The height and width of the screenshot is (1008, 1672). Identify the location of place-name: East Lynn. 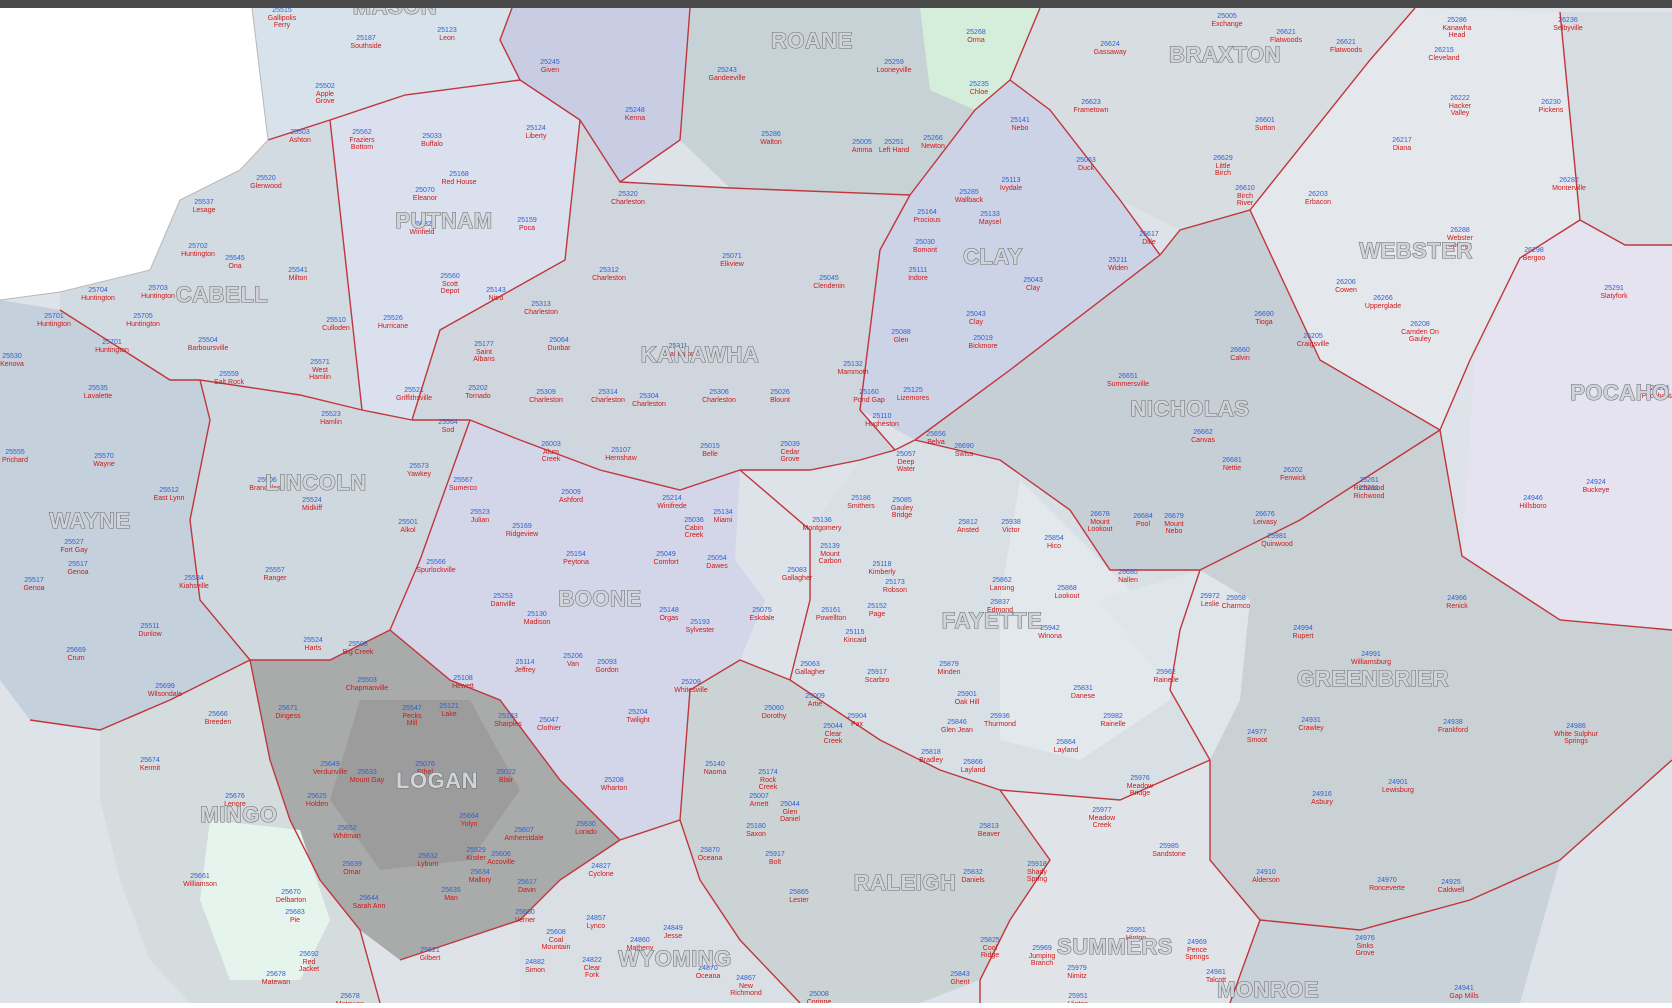
(169, 498).